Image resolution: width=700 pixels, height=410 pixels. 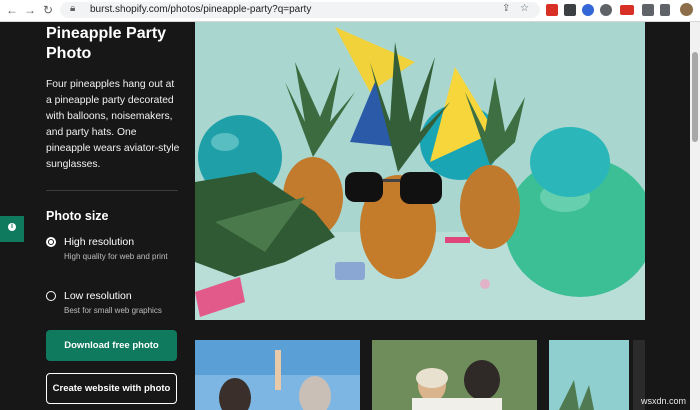 I want to click on low-resolution-description: Best for small web graphics, so click(x=113, y=310).